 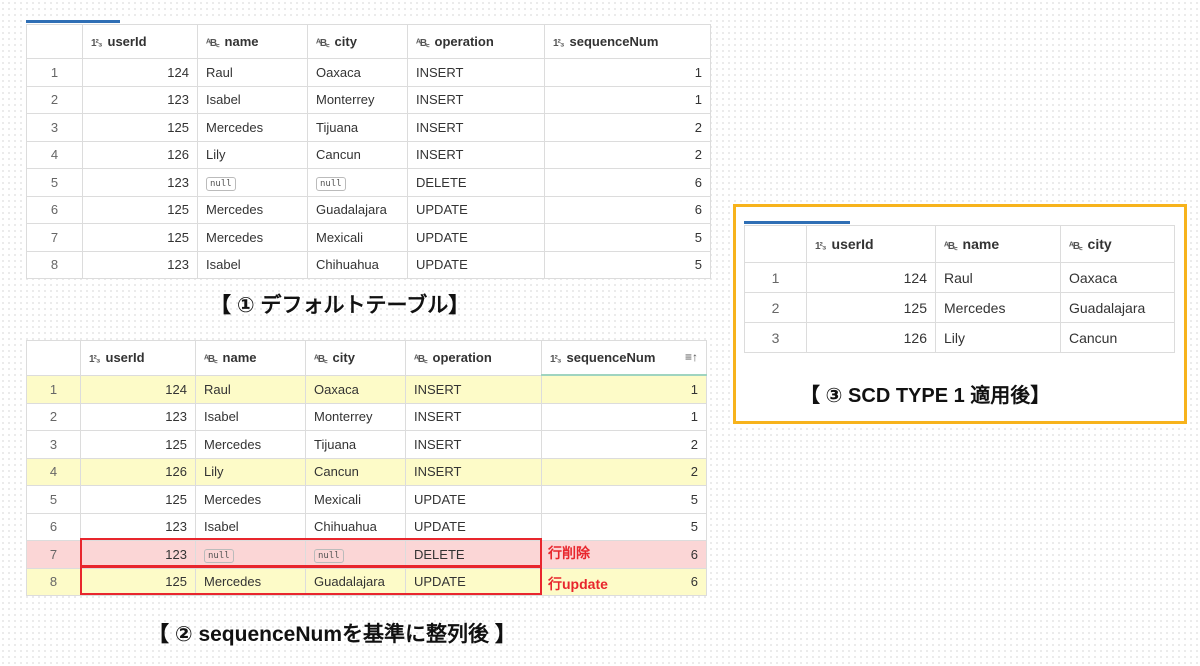 What do you see at coordinates (627, 182) in the screenshot?
I see `sequencenum-cell: 6` at bounding box center [627, 182].